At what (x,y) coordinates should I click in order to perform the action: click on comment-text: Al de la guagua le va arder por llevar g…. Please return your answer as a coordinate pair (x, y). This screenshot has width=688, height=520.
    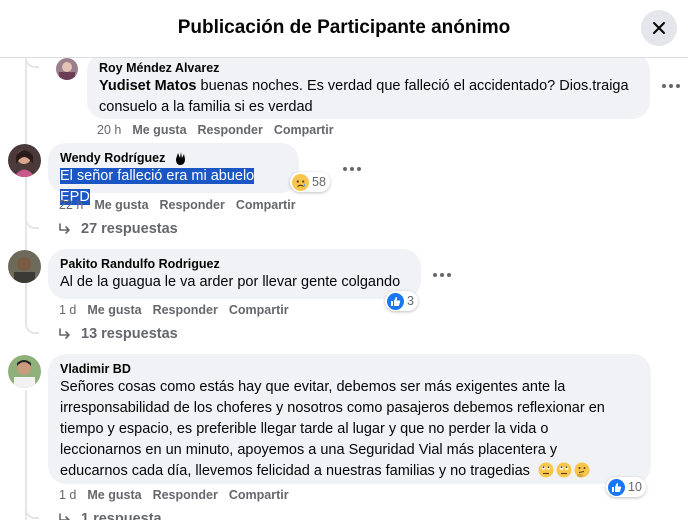
    Looking at the image, I should click on (230, 282).